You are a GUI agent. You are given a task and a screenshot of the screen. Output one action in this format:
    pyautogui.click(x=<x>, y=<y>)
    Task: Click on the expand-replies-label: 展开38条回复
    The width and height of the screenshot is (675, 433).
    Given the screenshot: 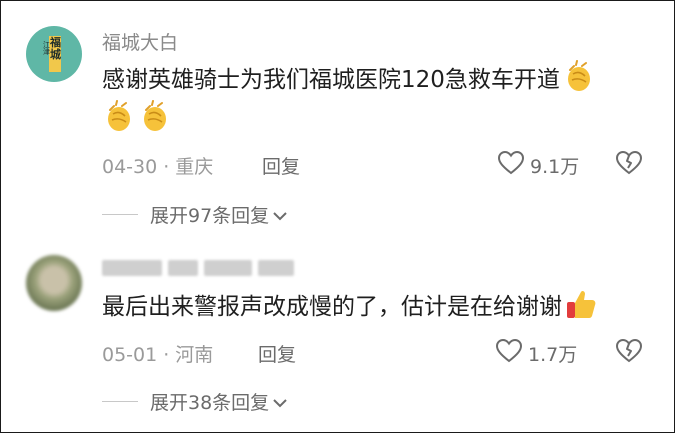 What is the action you would take?
    pyautogui.click(x=210, y=403)
    